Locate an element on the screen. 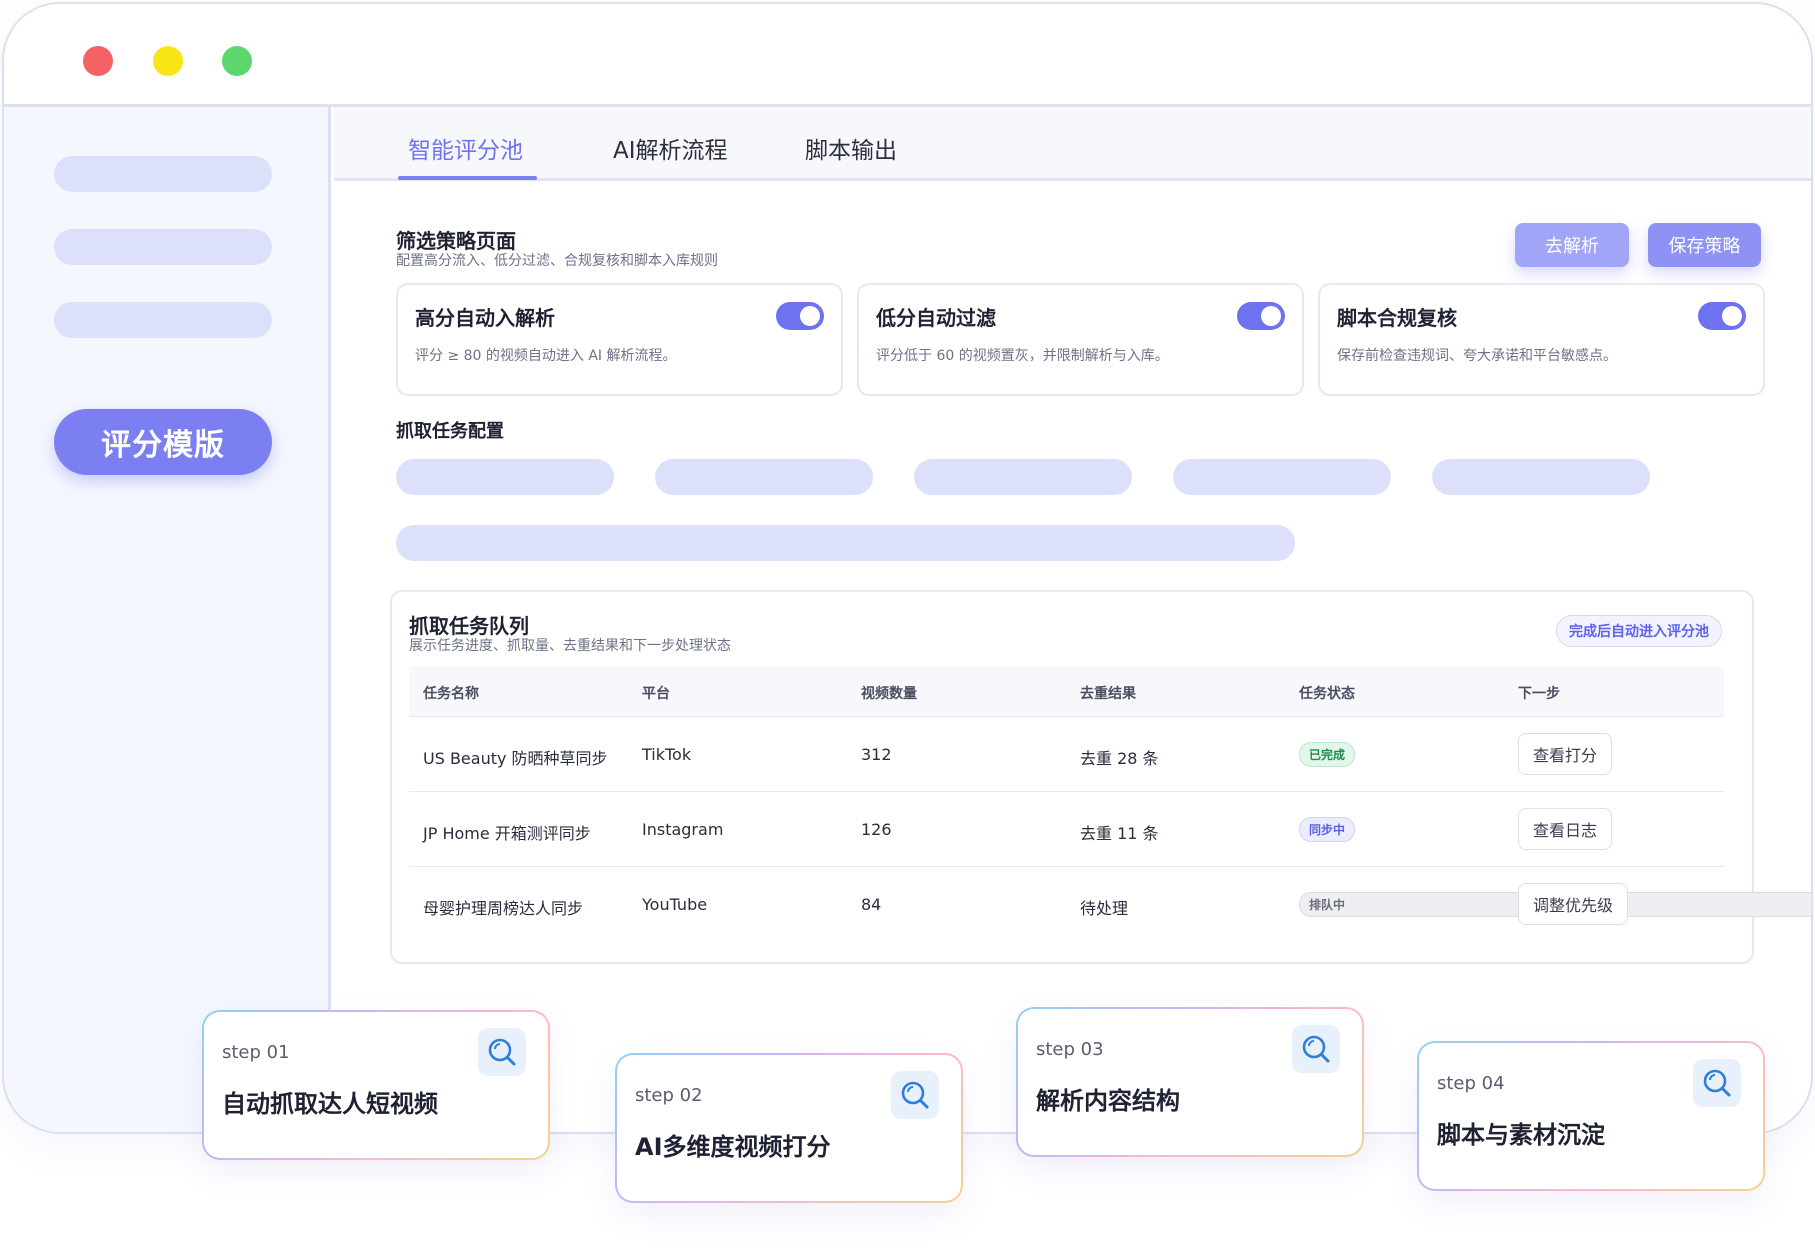  step-label: step 04 is located at coordinates (1471, 1083).